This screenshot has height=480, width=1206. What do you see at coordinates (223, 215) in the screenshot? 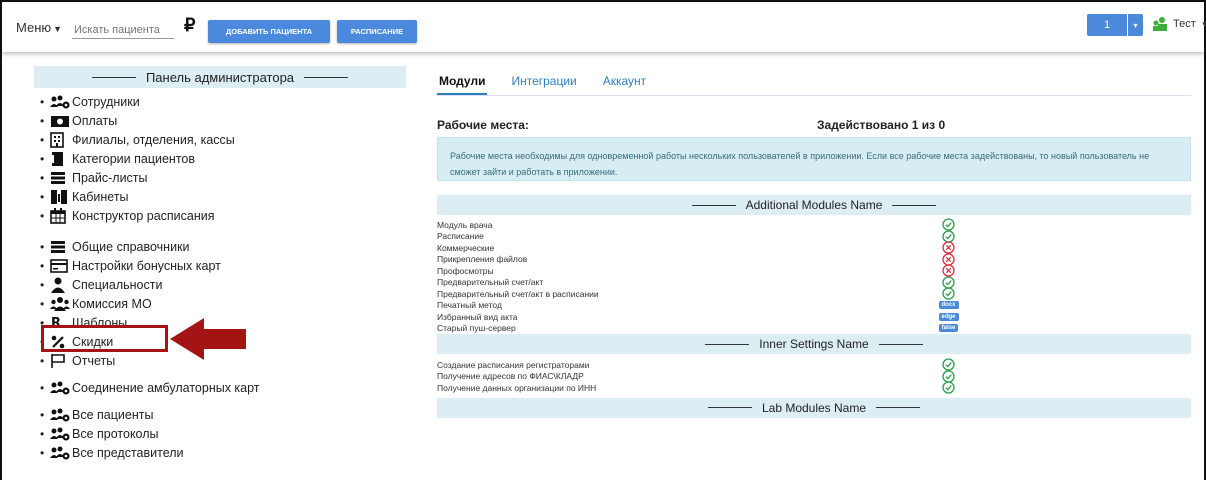
I see `sidebar-item: • Конструктор расписания` at bounding box center [223, 215].